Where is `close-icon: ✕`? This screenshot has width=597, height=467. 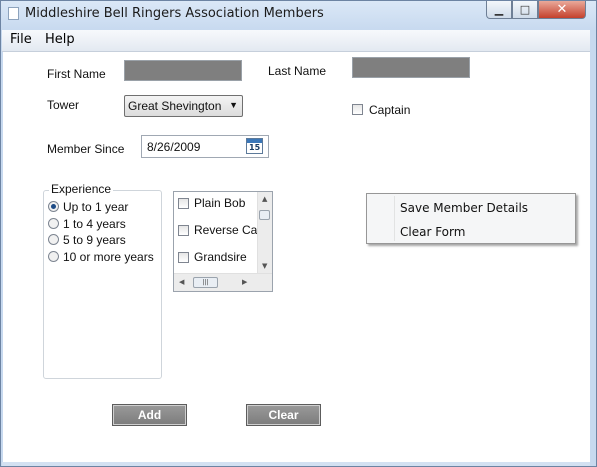
close-icon: ✕ is located at coordinates (562, 9).